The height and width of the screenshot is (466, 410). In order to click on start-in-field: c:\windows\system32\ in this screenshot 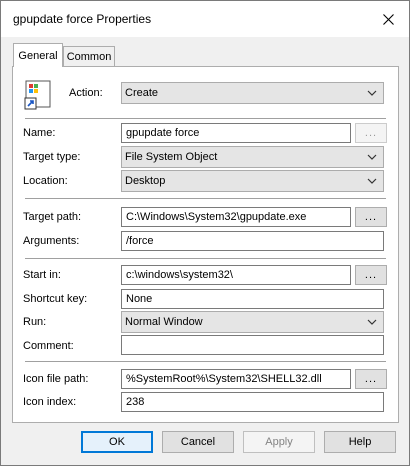, I will do `click(236, 275)`.